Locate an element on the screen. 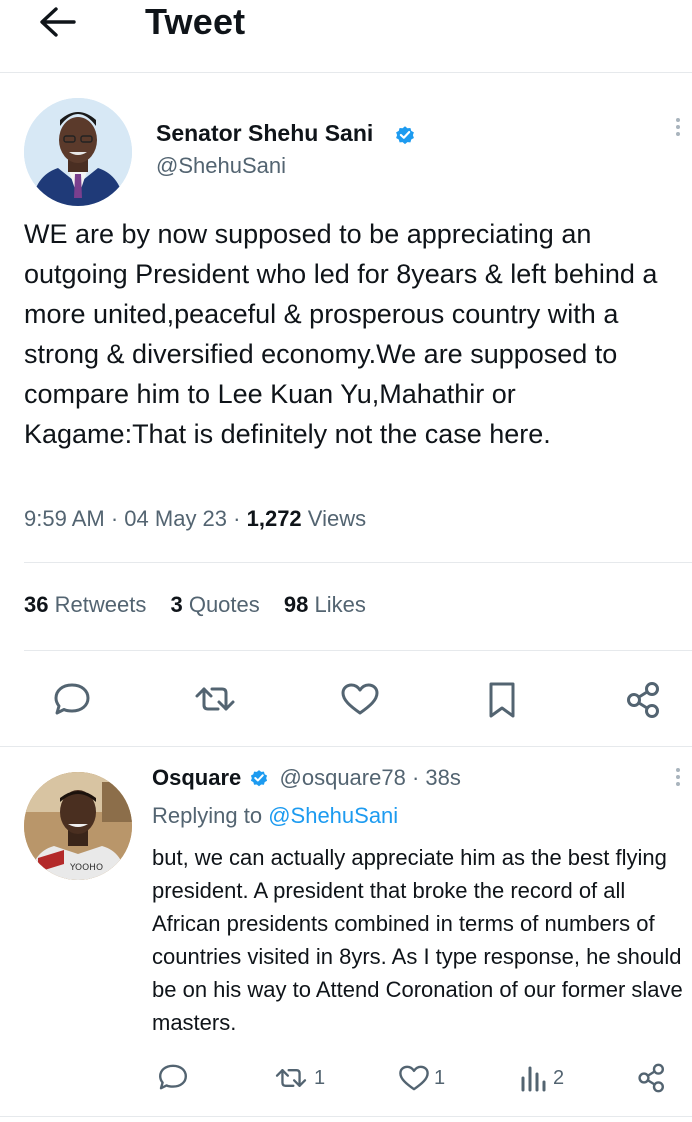 The width and height of the screenshot is (692, 1122). reply-author-name: Osquare is located at coordinates (196, 777).